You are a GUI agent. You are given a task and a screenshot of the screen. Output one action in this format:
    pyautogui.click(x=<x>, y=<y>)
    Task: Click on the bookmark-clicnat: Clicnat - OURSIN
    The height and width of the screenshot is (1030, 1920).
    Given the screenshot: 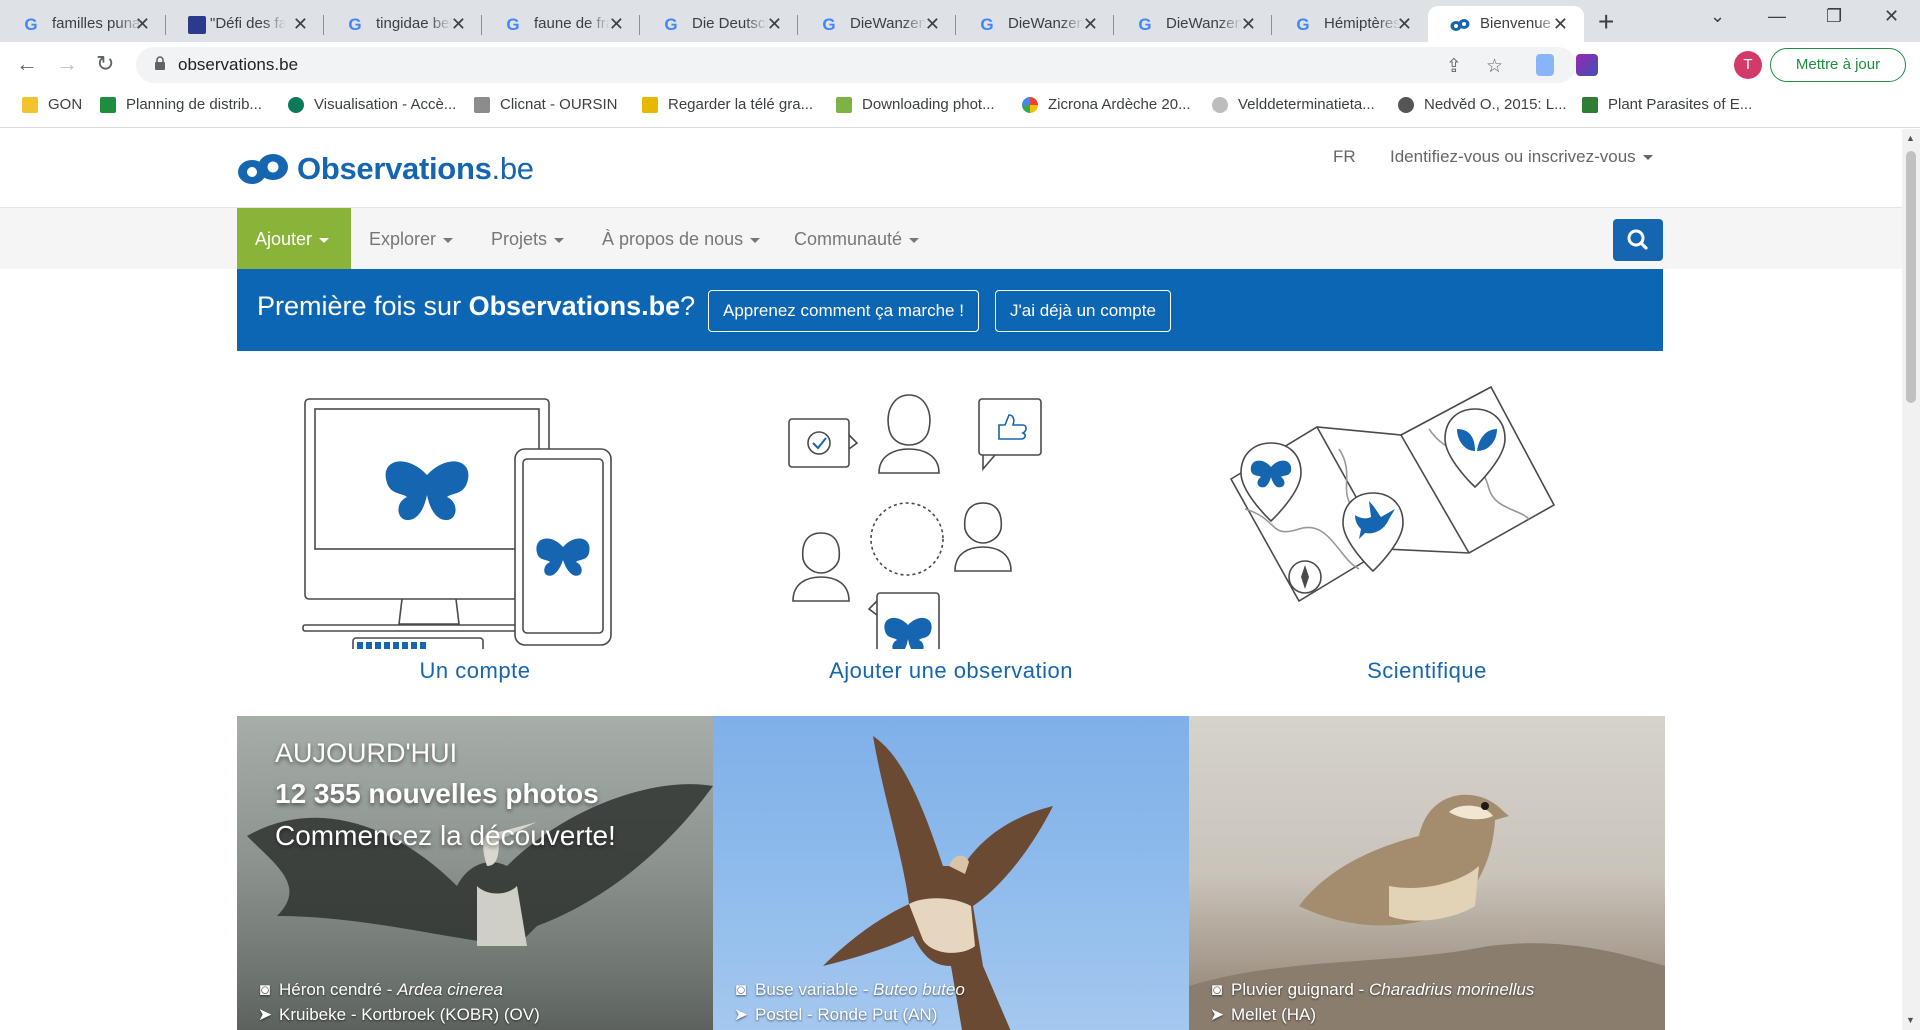 What is the action you would take?
    pyautogui.click(x=546, y=104)
    